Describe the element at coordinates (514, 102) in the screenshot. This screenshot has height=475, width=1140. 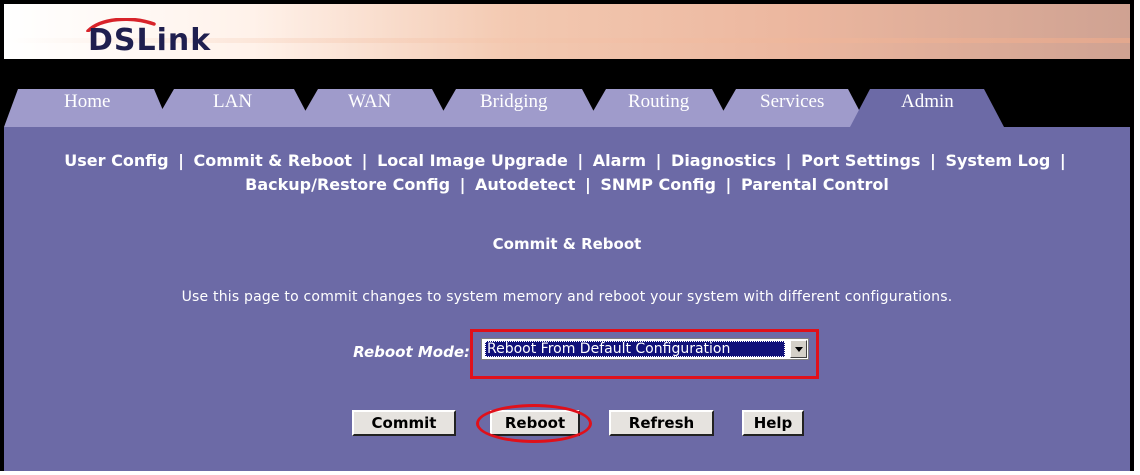
I see `tab-bridging: Bridging` at that location.